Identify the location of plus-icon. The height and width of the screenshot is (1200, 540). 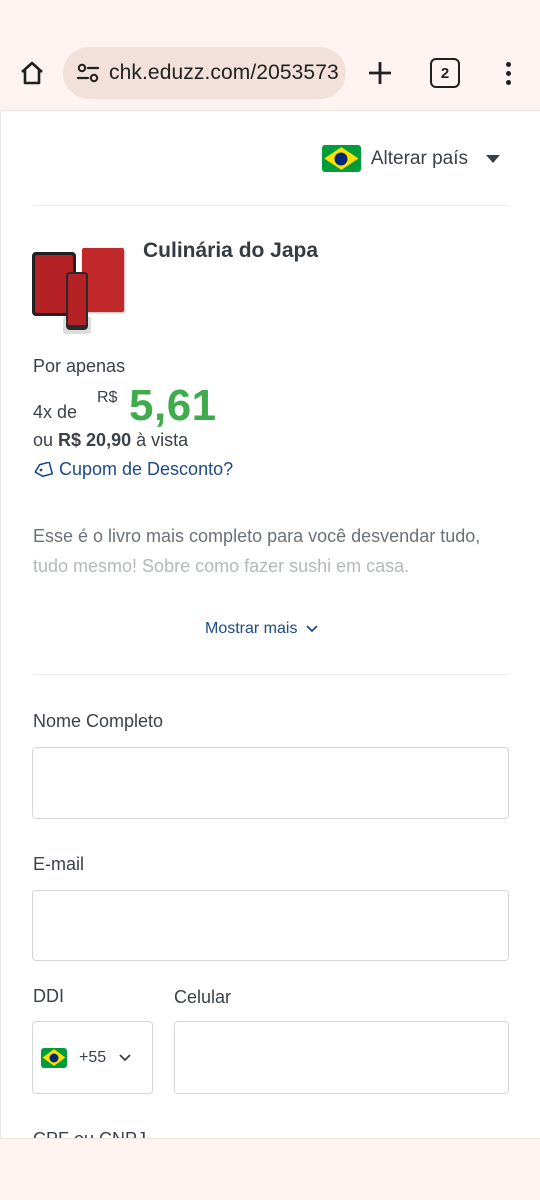
(380, 73).